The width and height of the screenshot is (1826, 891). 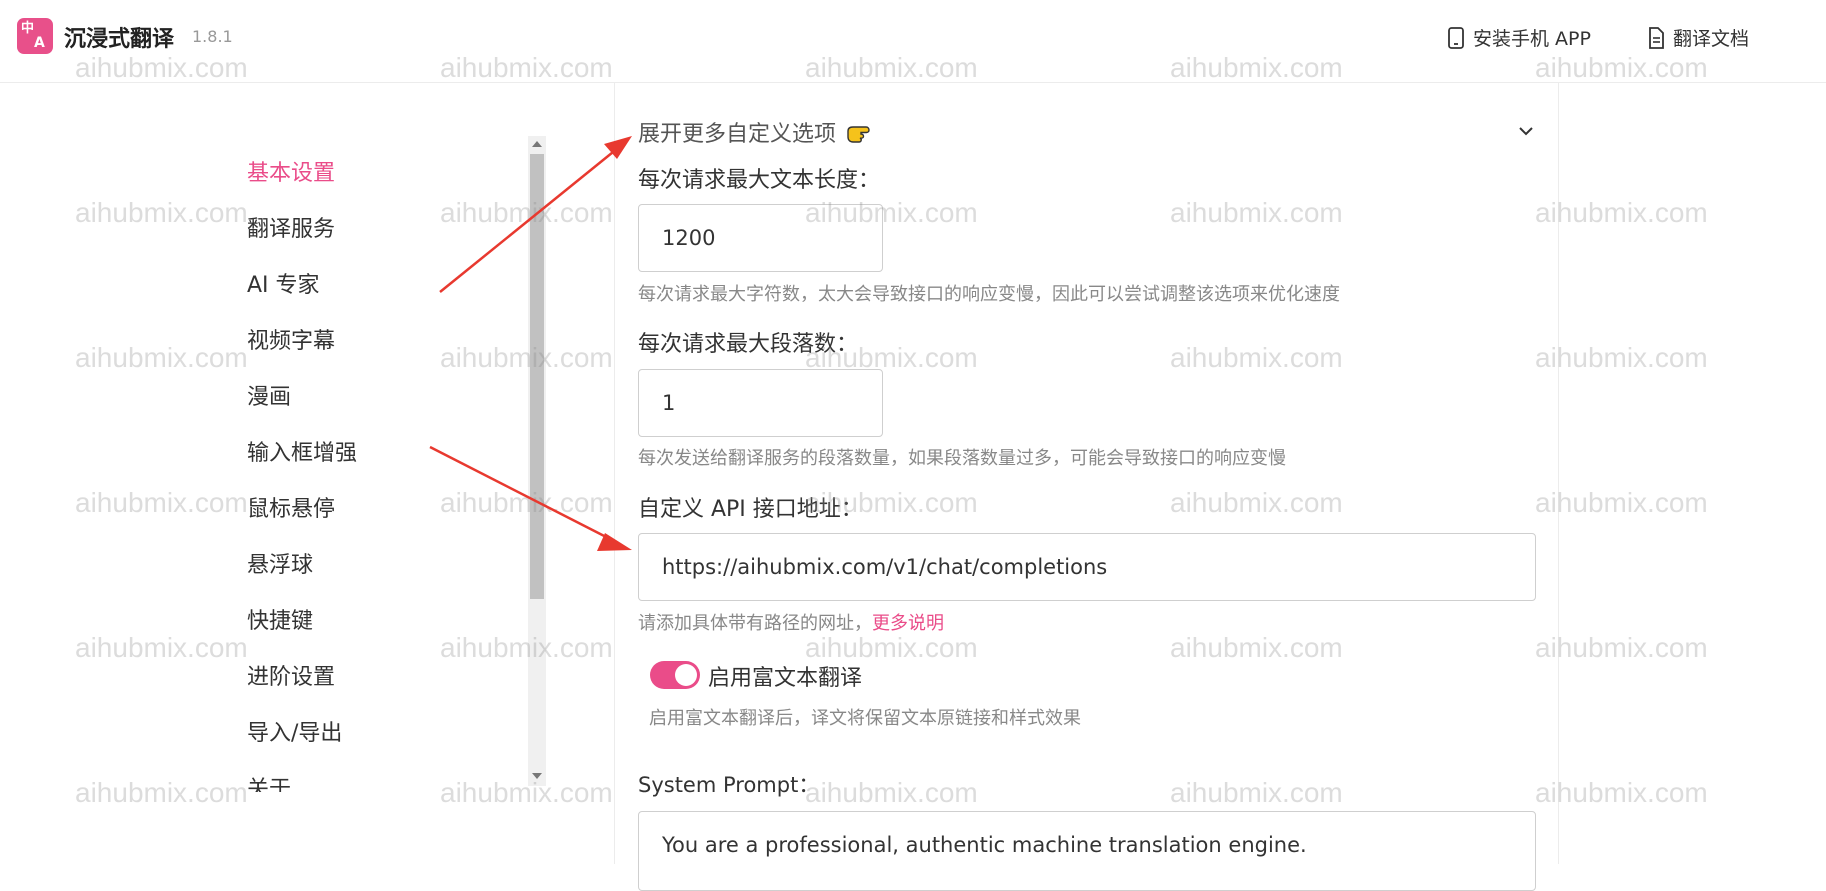 I want to click on max-text-length-input: 1200, so click(x=760, y=238).